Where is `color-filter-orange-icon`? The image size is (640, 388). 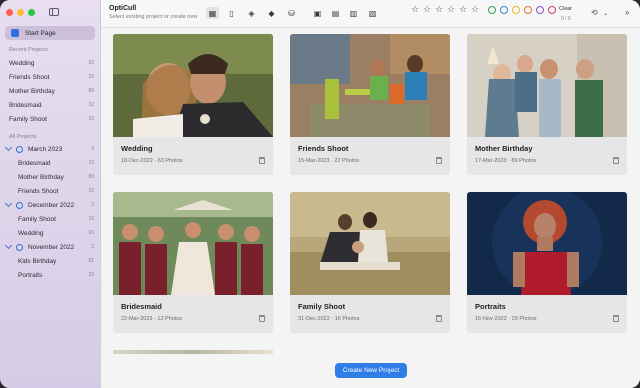
color-filter-orange-icon is located at coordinates (528, 10).